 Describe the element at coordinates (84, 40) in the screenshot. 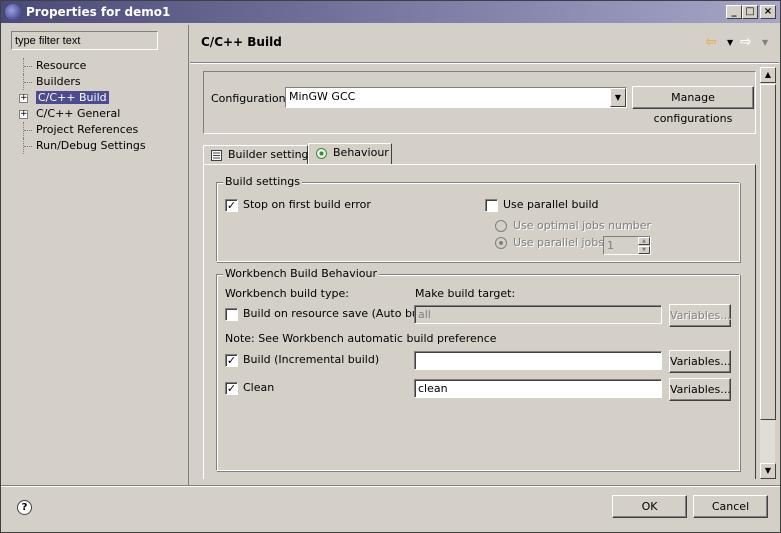

I see `filter-input` at that location.